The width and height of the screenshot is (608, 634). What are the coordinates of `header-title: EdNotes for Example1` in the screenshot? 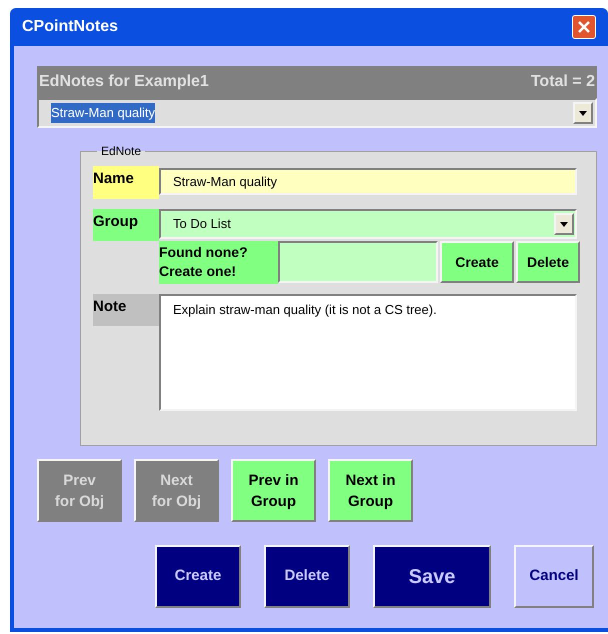 It's located at (124, 82).